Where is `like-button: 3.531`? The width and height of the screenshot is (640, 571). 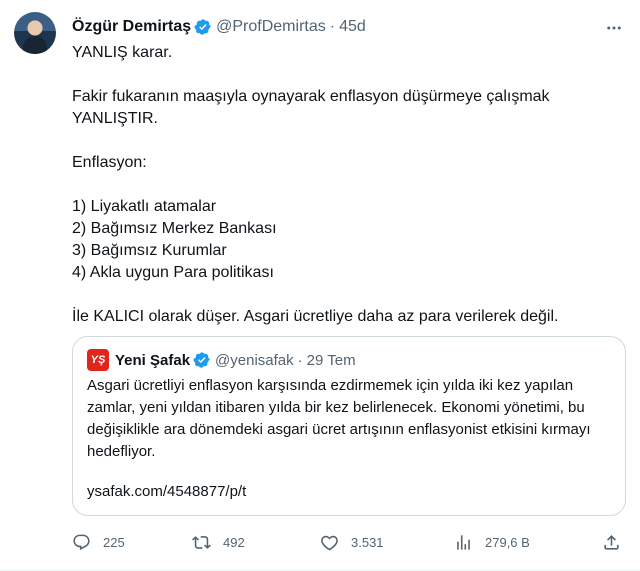 like-button: 3.531 is located at coordinates (352, 542).